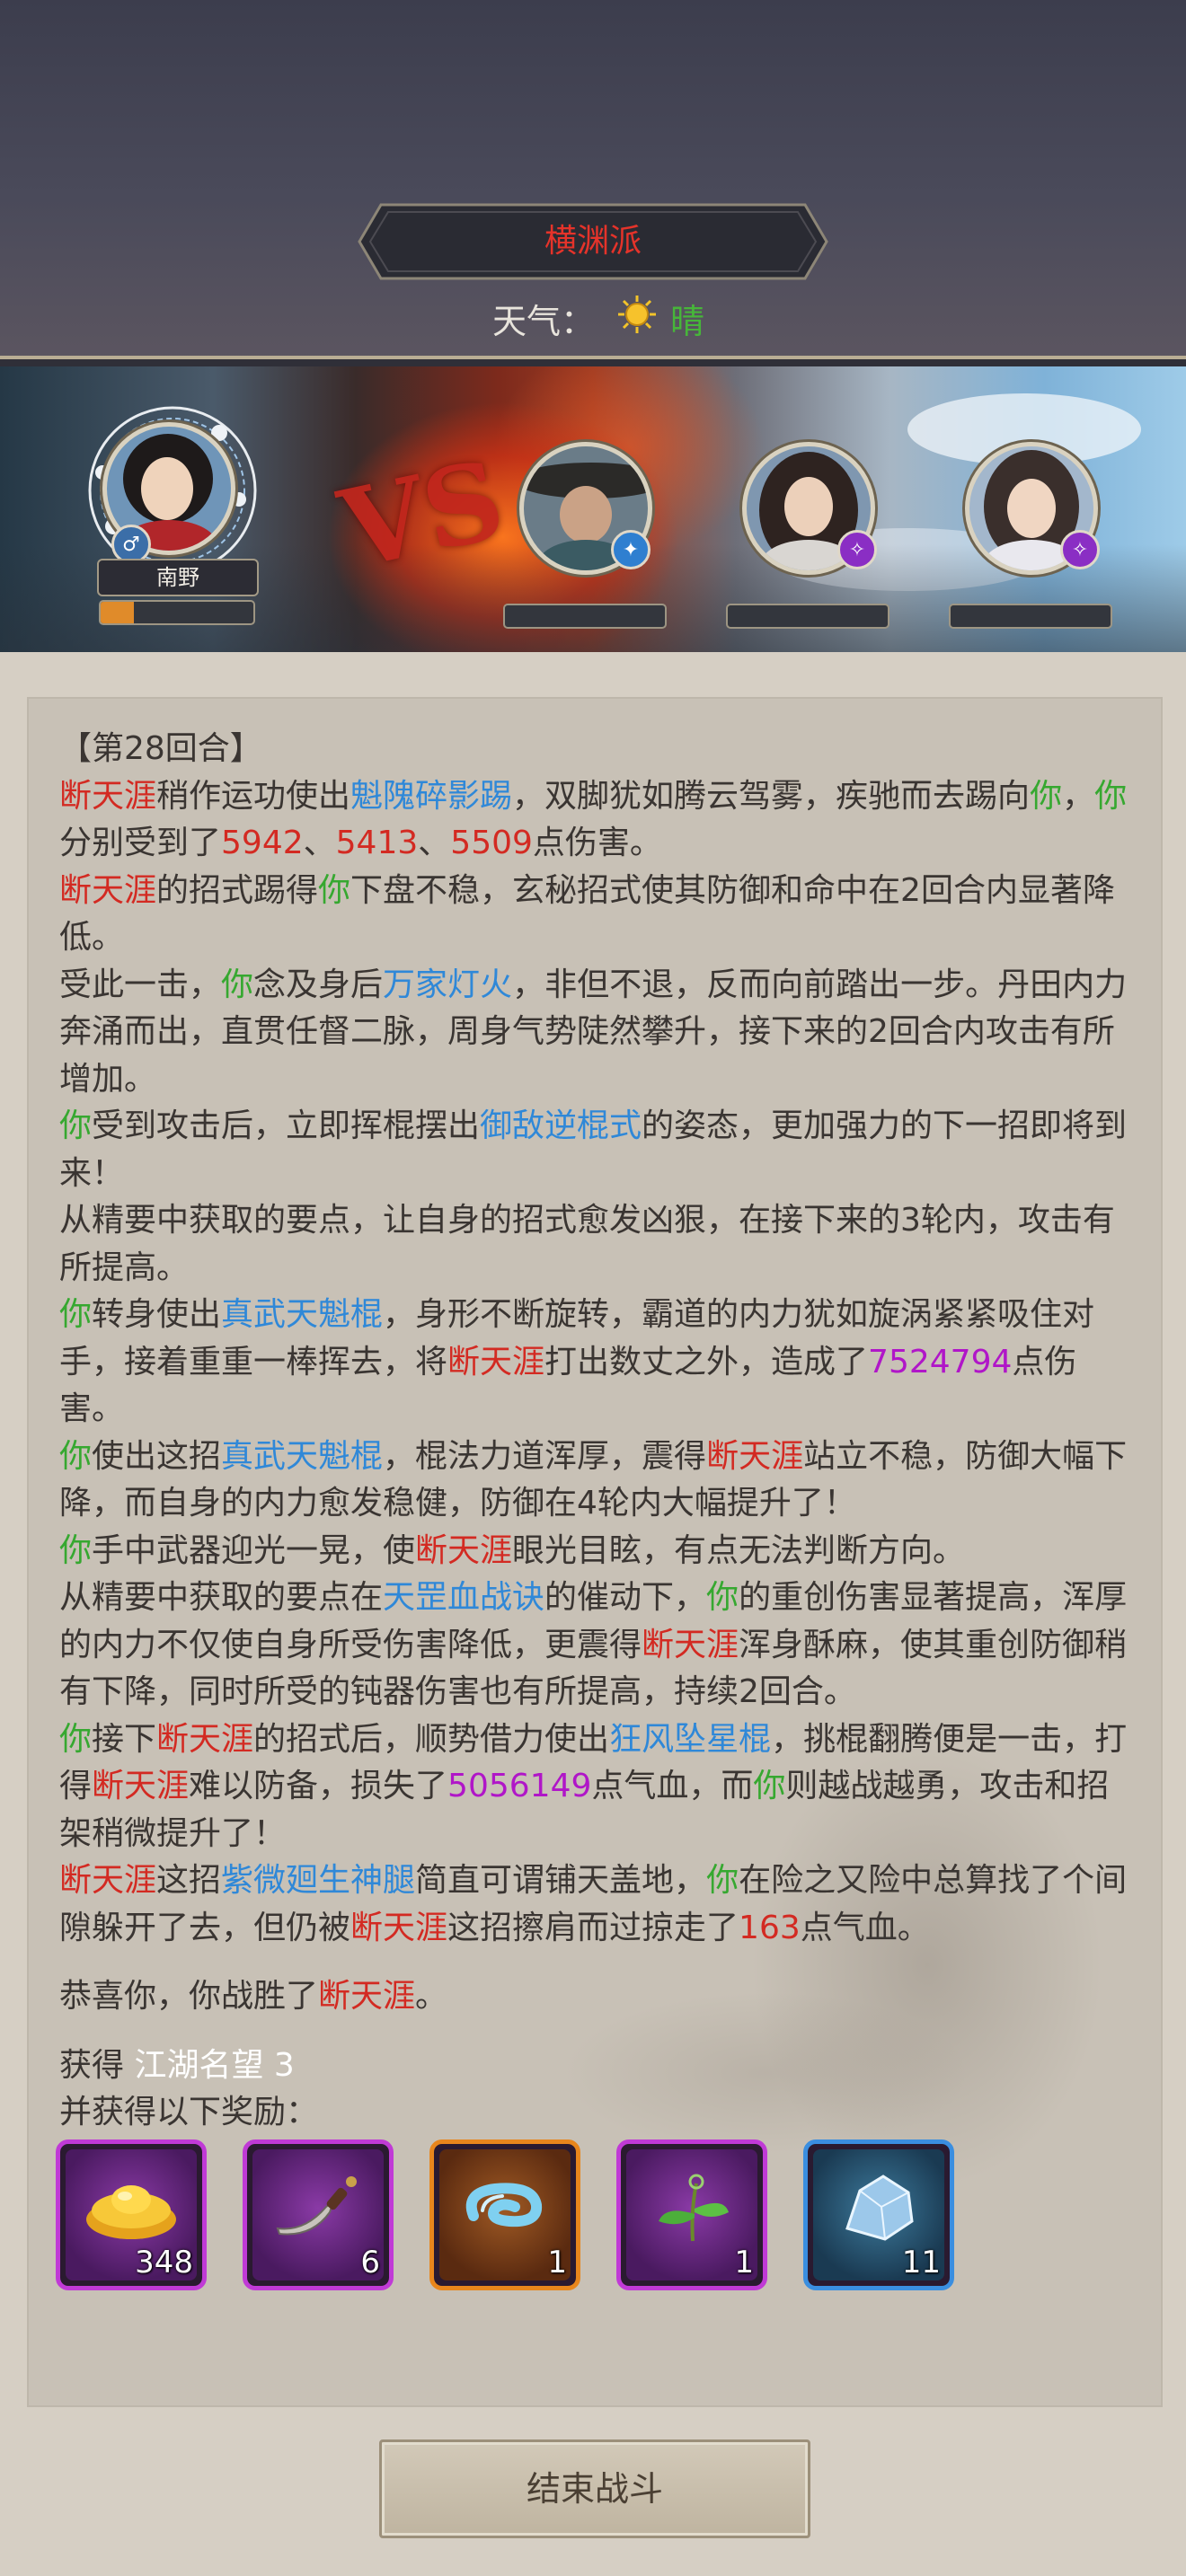  Describe the element at coordinates (505, 2208) in the screenshot. I see `swirl-essence-icon` at that location.